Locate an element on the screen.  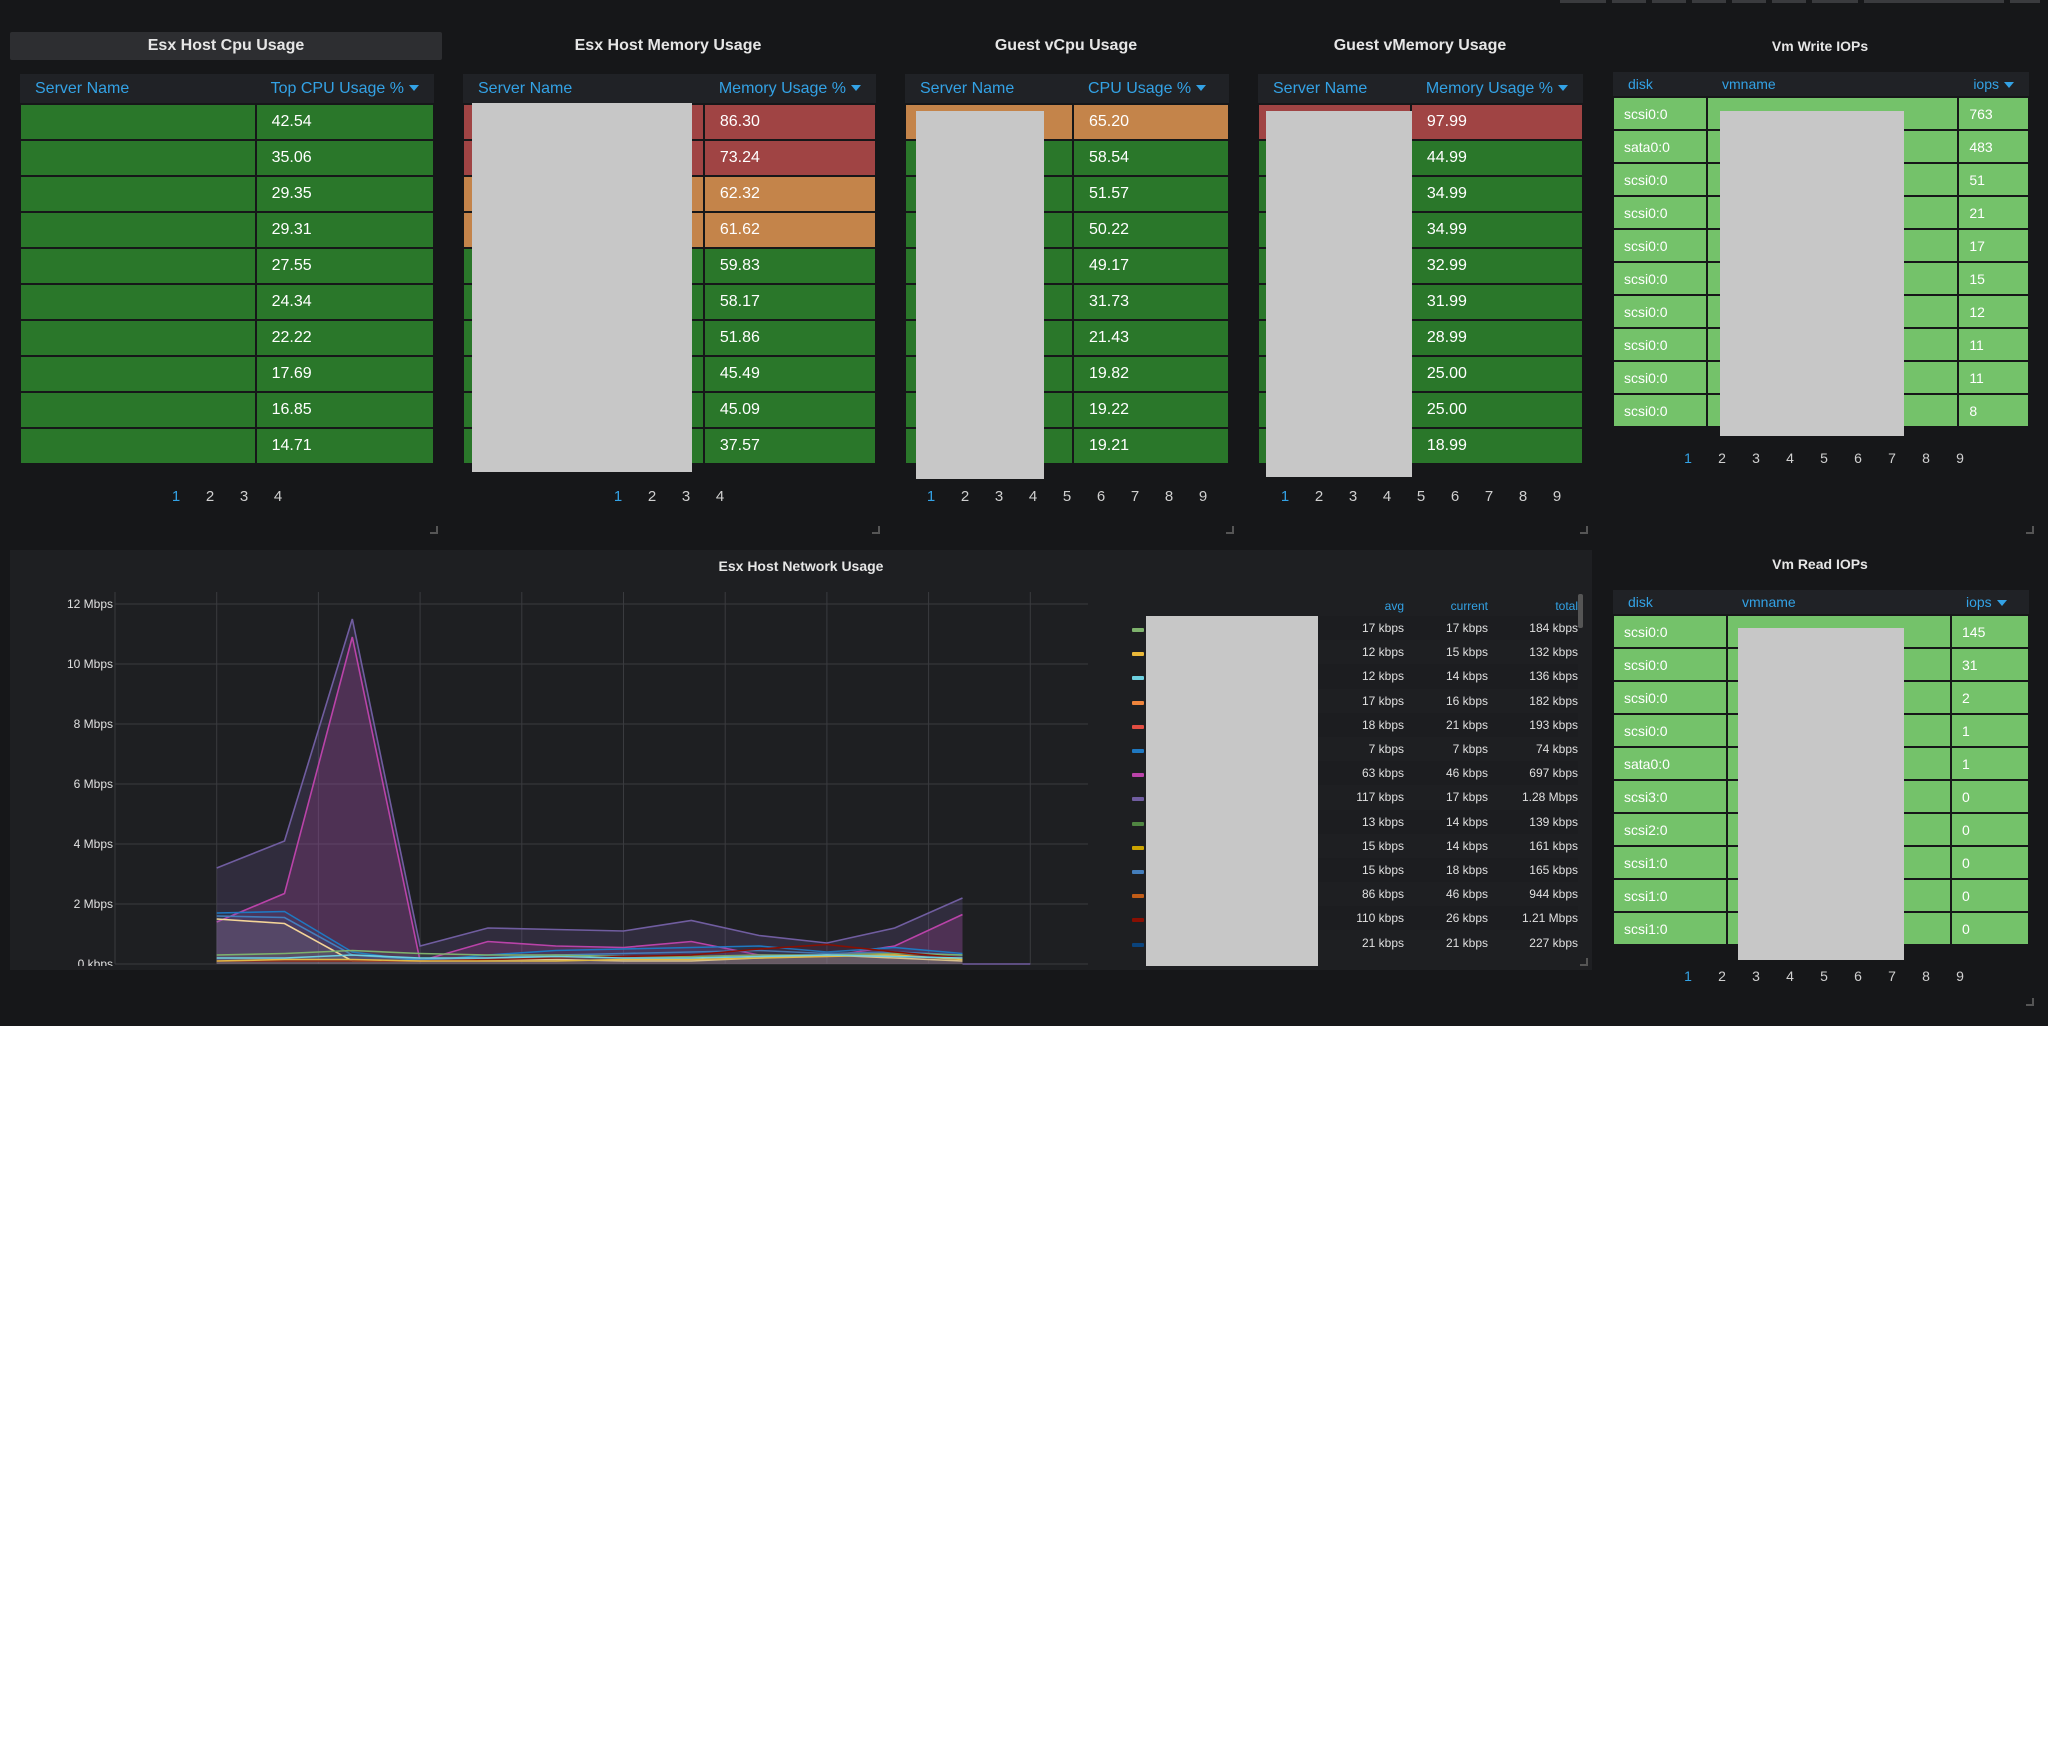
refresh-button is located at coordinates (2025, 1).